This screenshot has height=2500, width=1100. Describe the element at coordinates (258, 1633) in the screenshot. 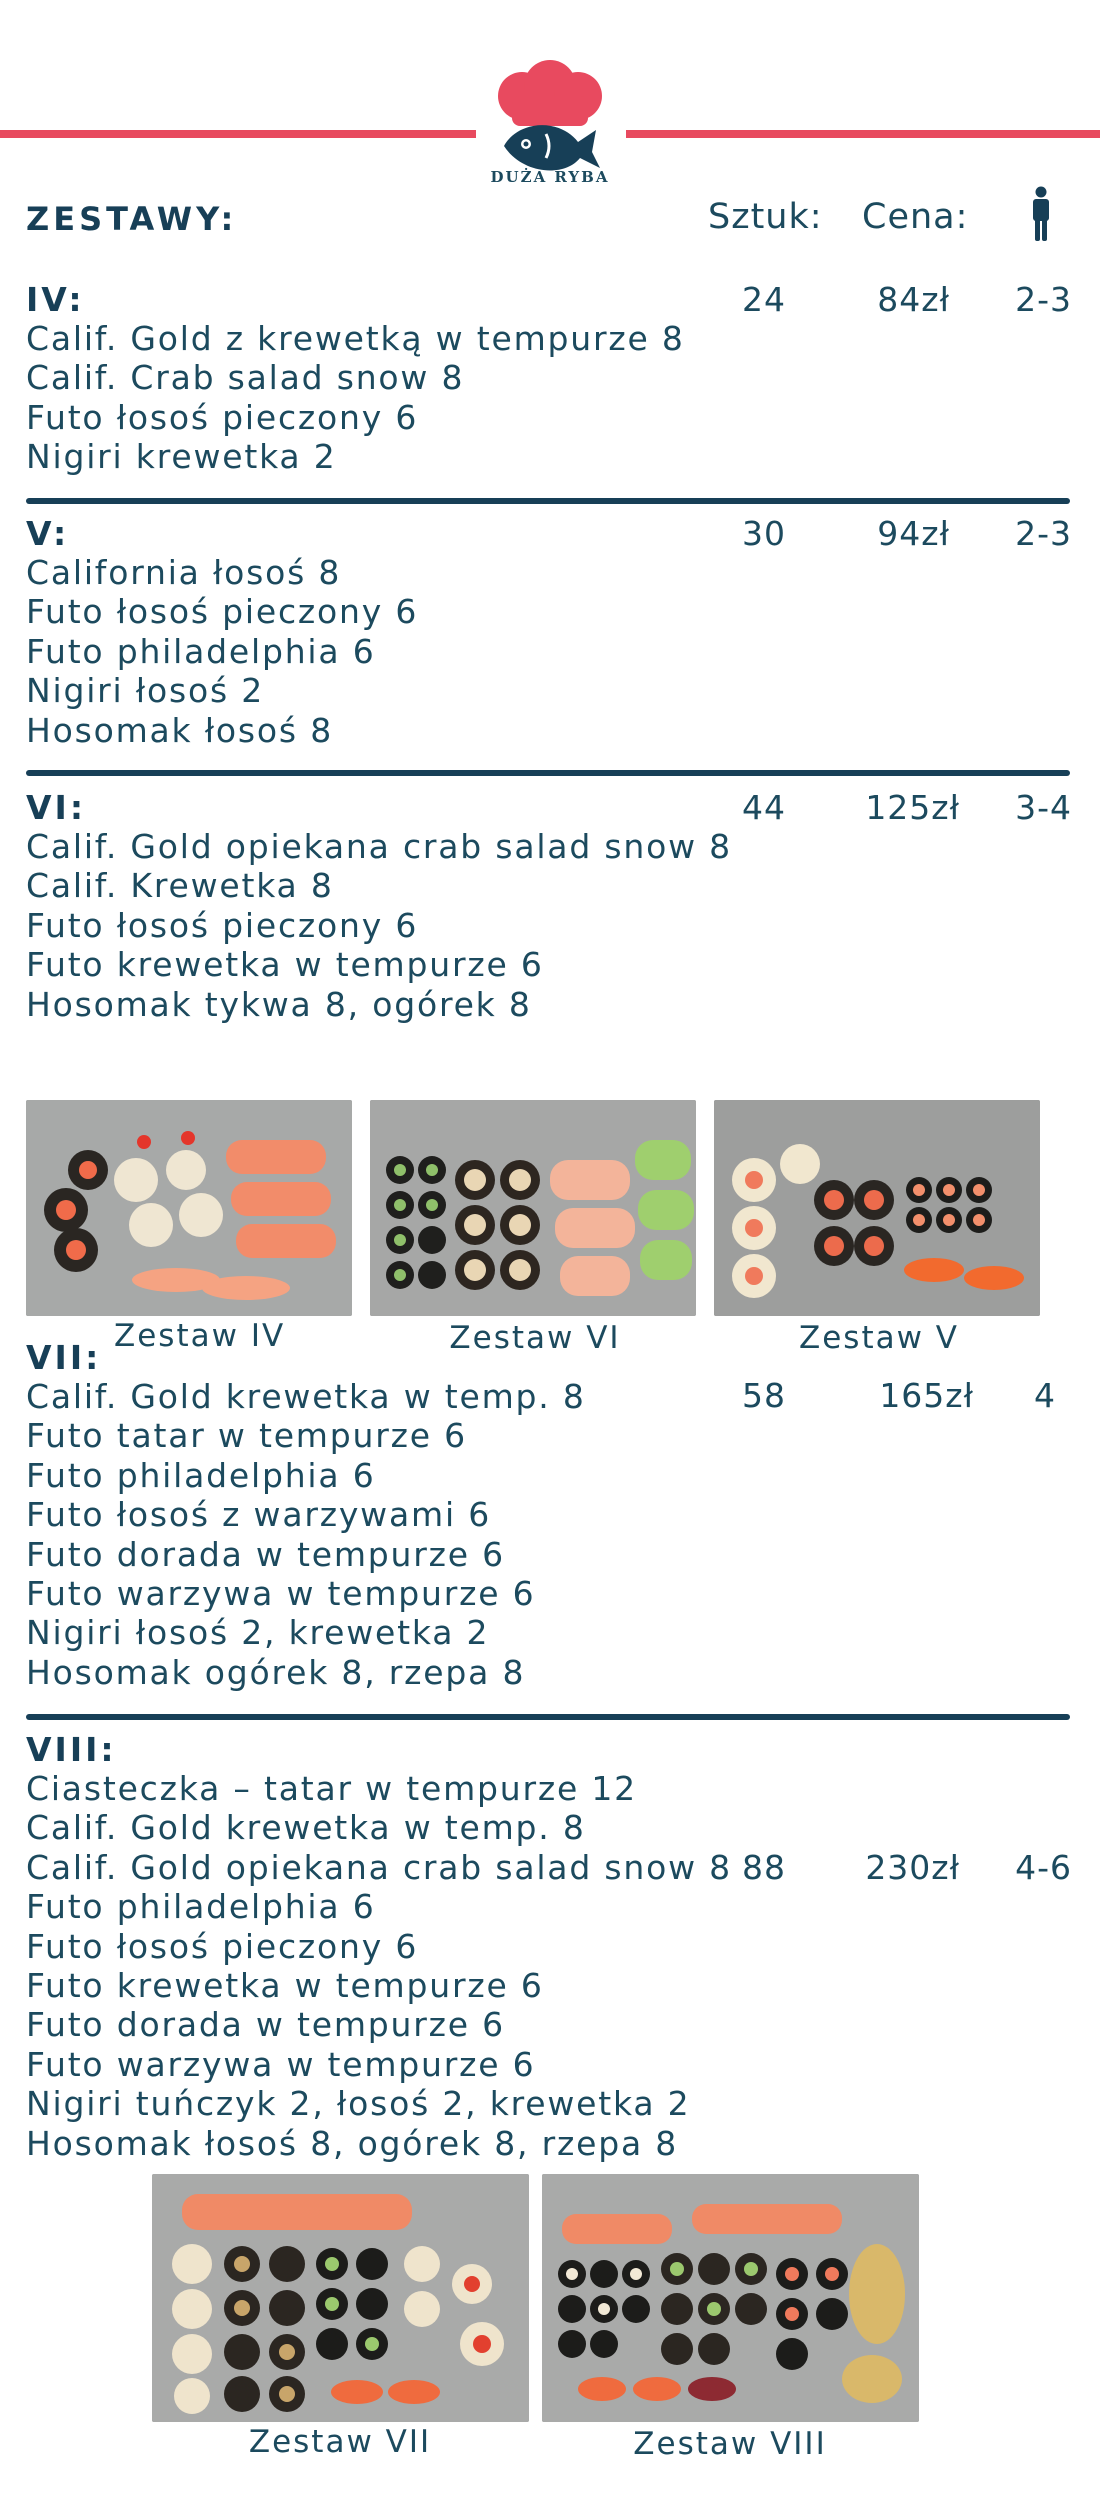

I see `list-item: Nigiri łosoś 2, krewetka 2` at that location.